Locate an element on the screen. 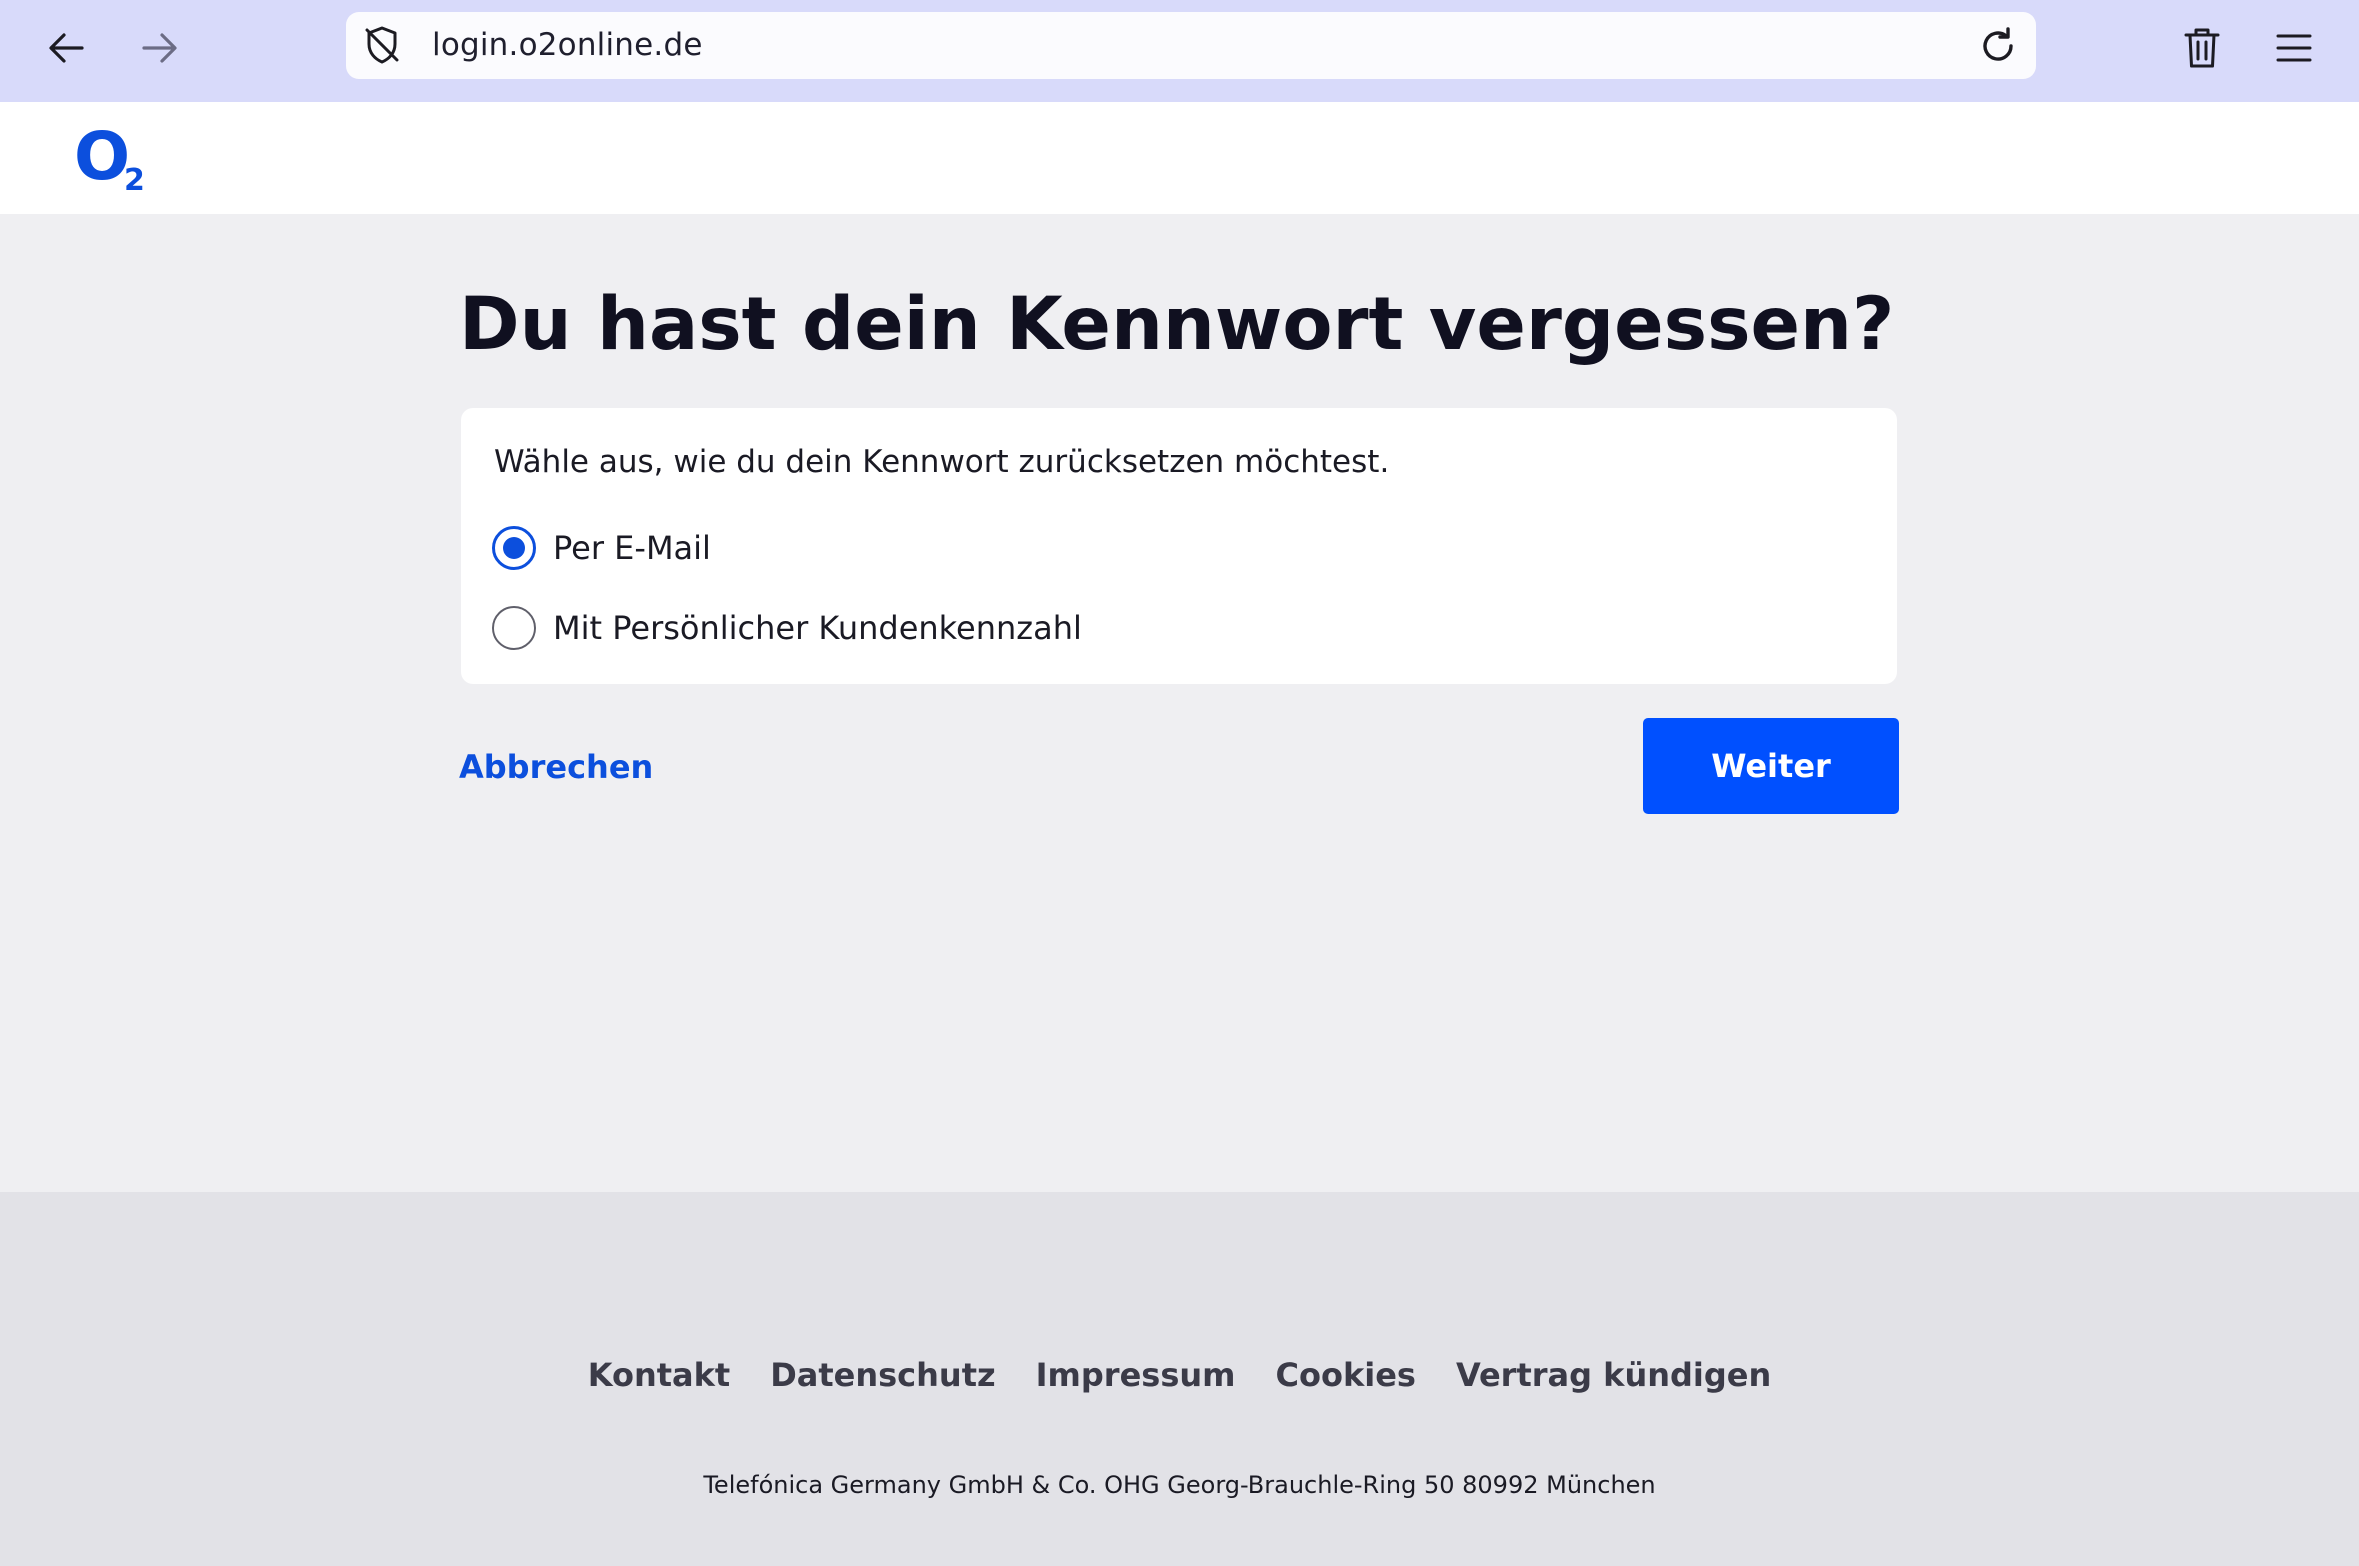 This screenshot has width=2359, height=1566. hamburger-menu-icon is located at coordinates (2294, 48).